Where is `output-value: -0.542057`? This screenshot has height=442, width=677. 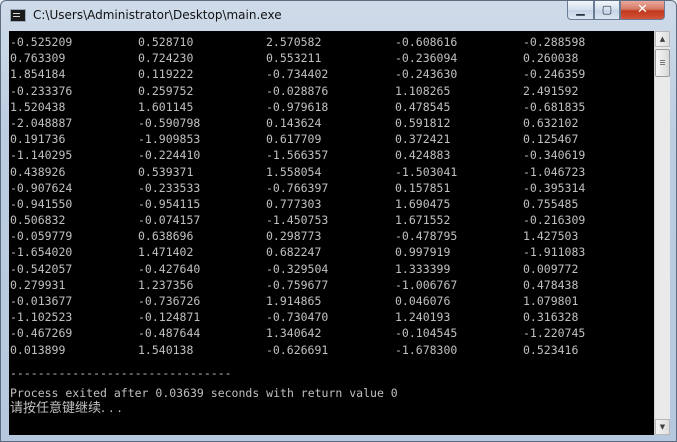 output-value: -0.542057 is located at coordinates (41, 268).